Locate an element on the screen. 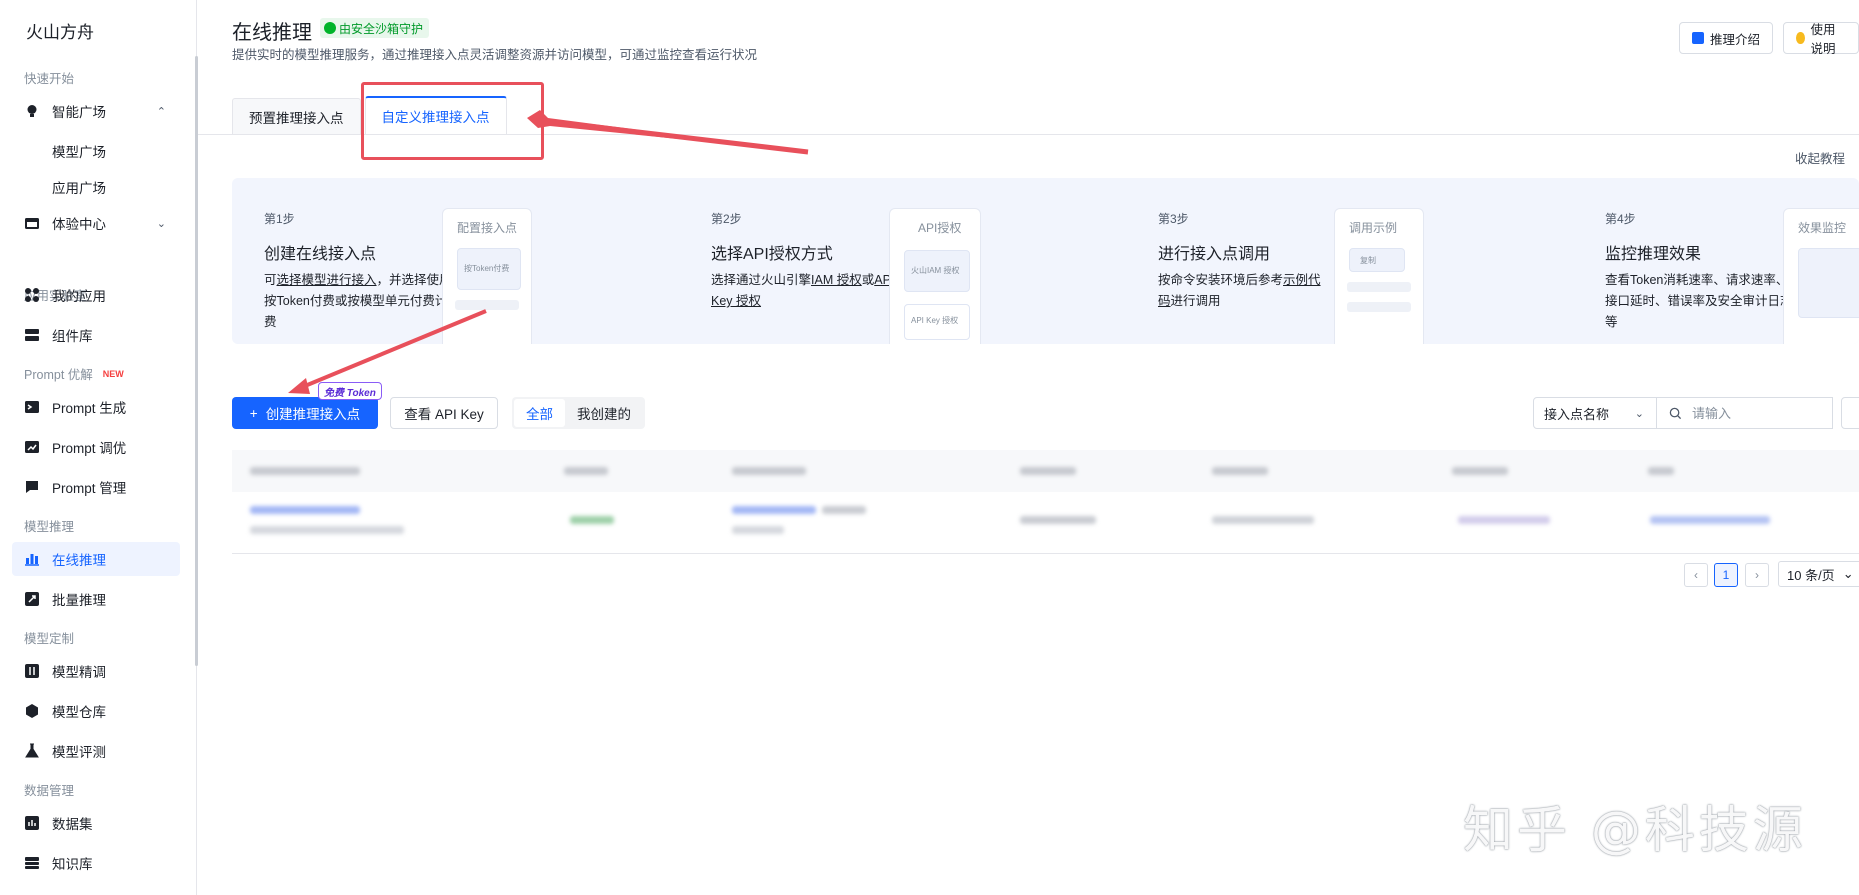 Image resolution: width=1859 pixels, height=895 pixels. bar-chart-icon is located at coordinates (32, 559).